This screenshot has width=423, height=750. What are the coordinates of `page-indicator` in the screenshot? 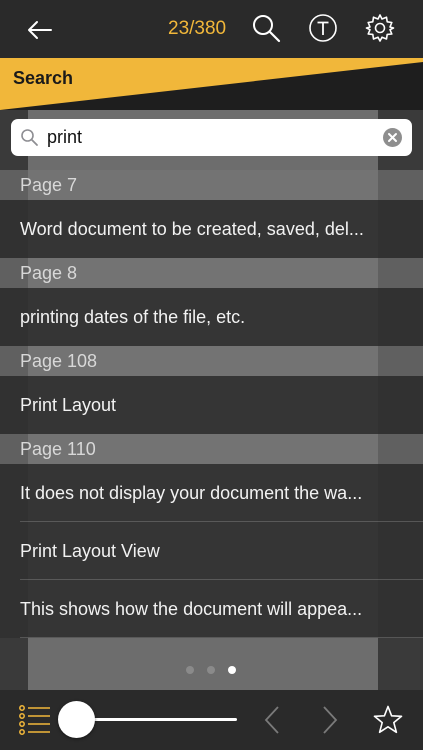 It's located at (217, 670).